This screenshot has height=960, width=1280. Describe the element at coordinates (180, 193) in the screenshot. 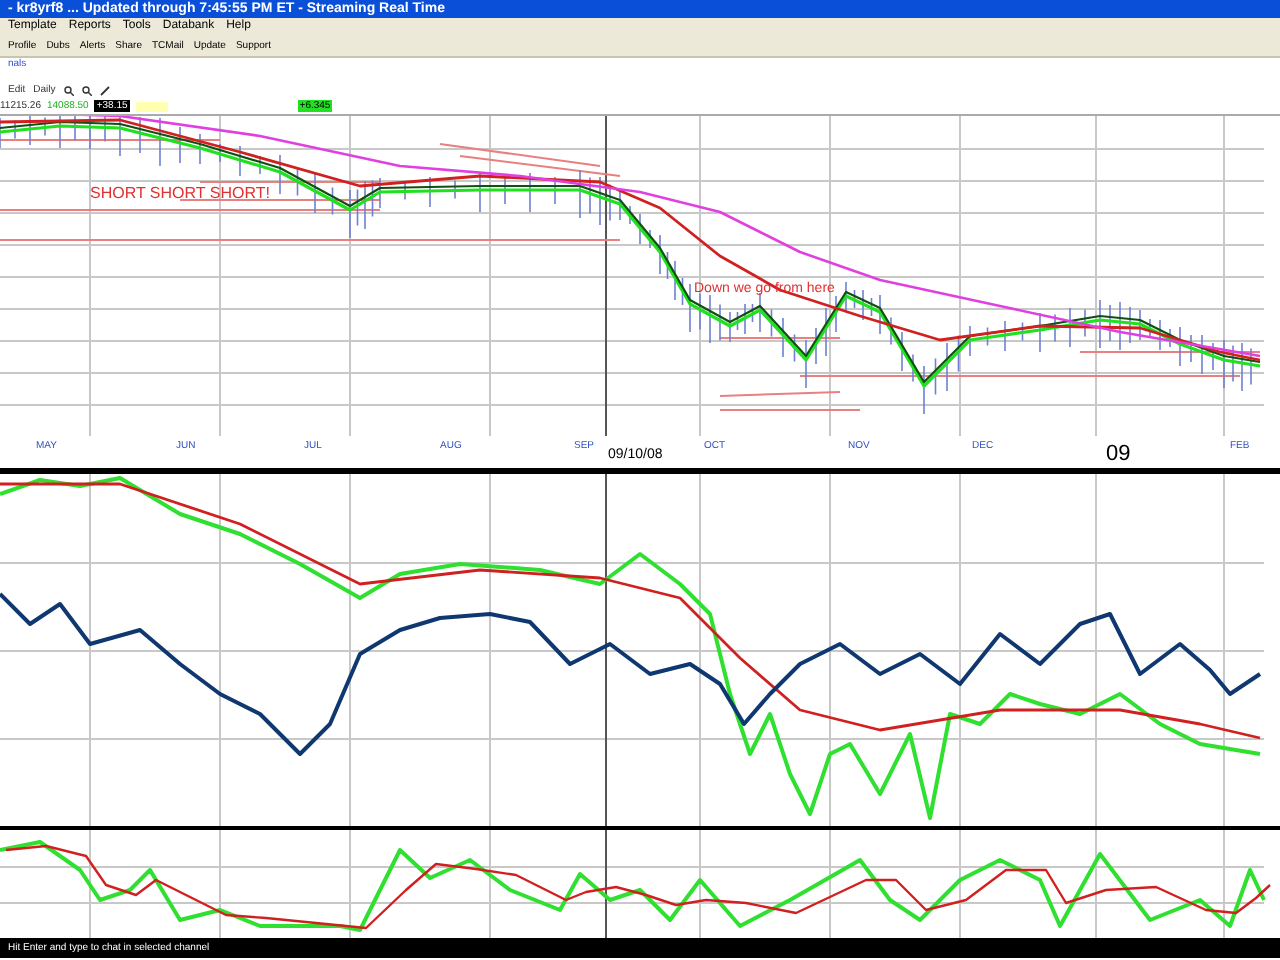

I see `chart-annotation: SHORT SHORT SHORT!` at that location.